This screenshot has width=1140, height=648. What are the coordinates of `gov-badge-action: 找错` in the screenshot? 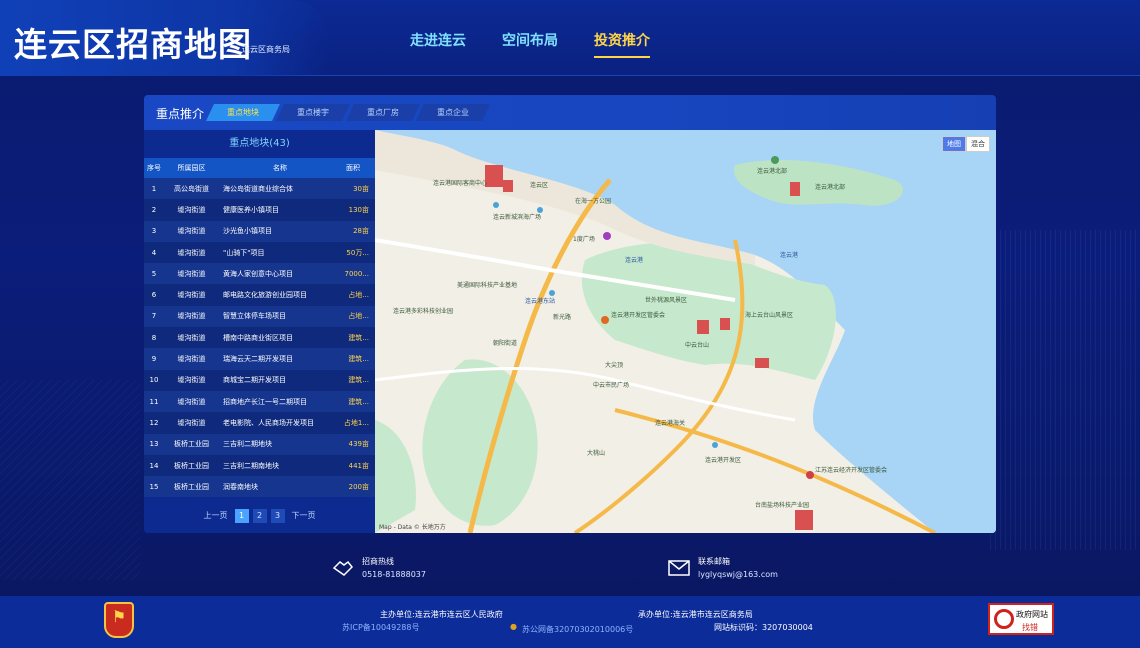 It's located at (1030, 627).